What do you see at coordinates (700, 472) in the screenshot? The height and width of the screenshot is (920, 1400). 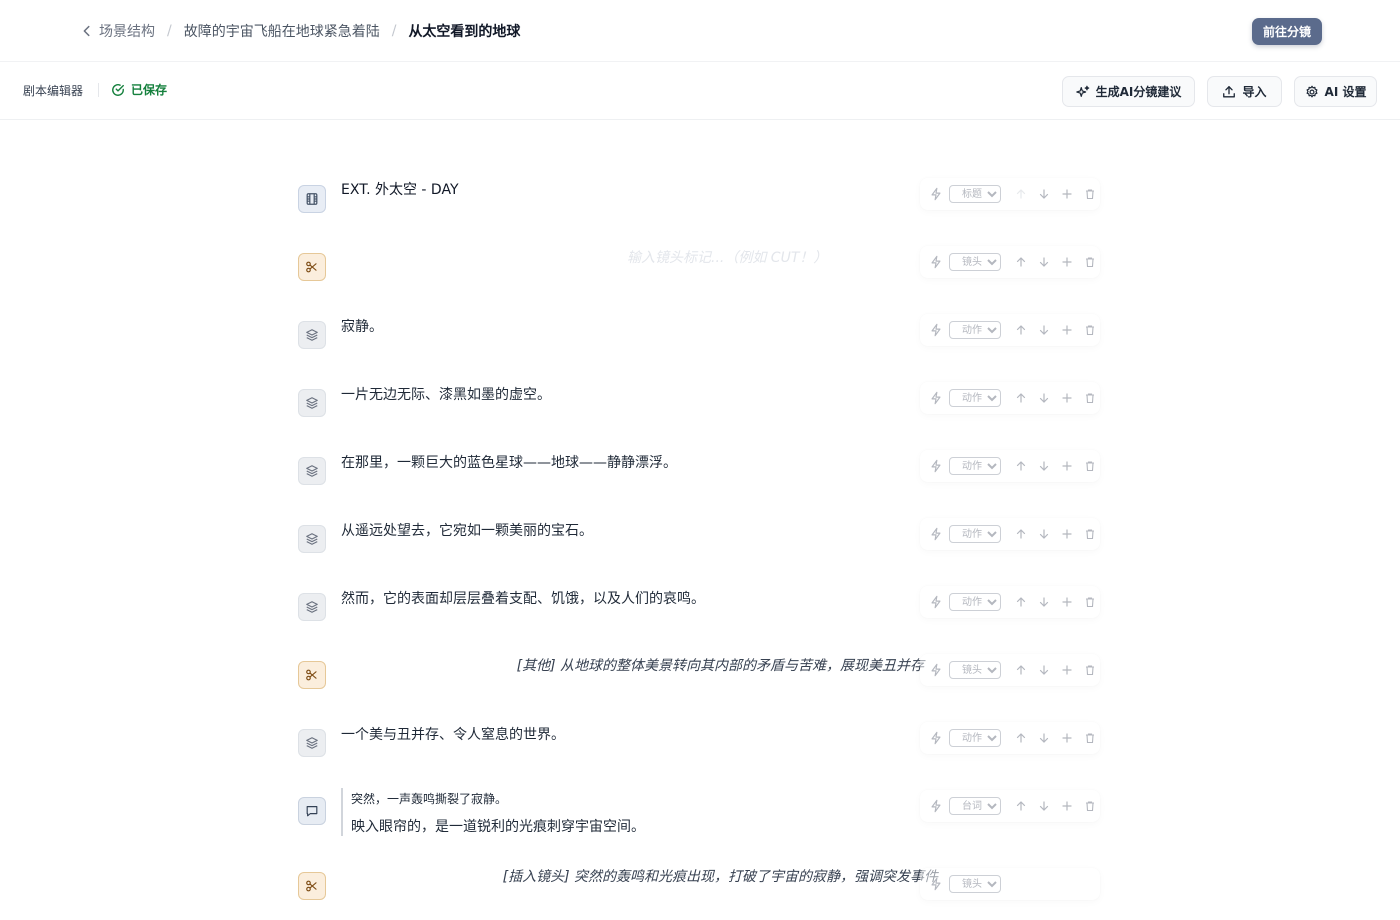 I see `script-row-action: 在那里，一颗巨大的蓝色星球——地球——静静漂浮。 动作` at bounding box center [700, 472].